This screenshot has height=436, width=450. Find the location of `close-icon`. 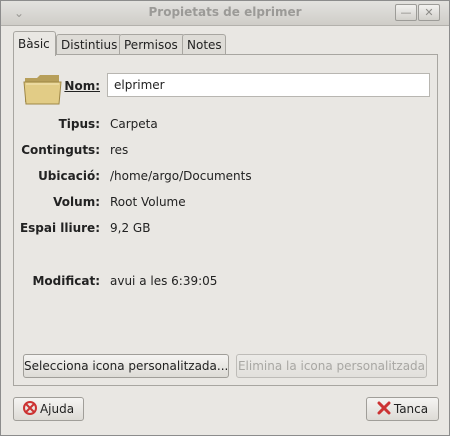

close-icon is located at coordinates (384, 408).